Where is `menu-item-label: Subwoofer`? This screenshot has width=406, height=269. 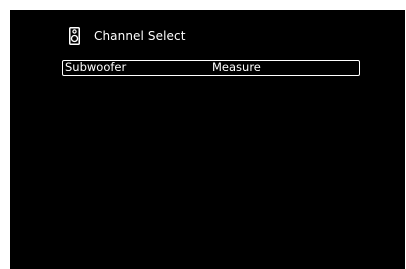
menu-item-label: Subwoofer is located at coordinates (96, 67).